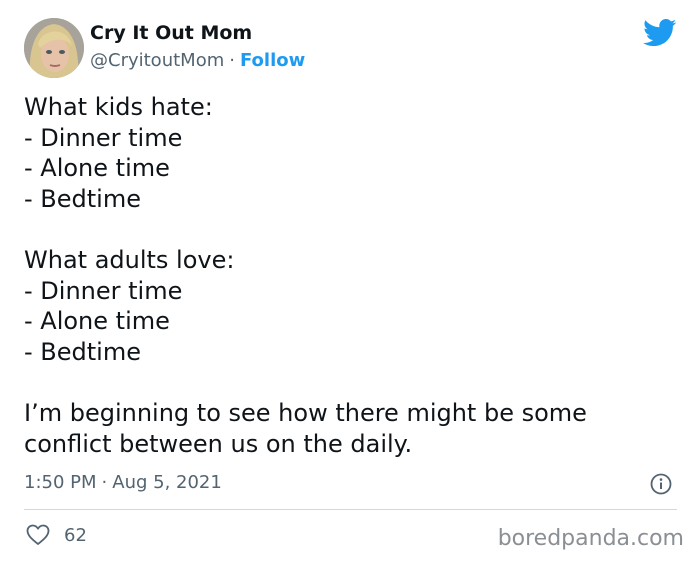 This screenshot has width=700, height=563. What do you see at coordinates (38, 535) in the screenshot?
I see `heart-icon` at bounding box center [38, 535].